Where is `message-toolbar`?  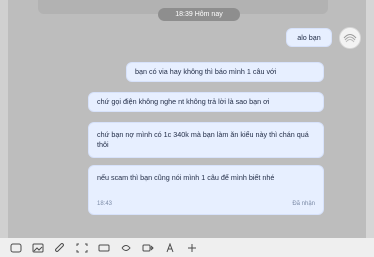 message-toolbar is located at coordinates (187, 247).